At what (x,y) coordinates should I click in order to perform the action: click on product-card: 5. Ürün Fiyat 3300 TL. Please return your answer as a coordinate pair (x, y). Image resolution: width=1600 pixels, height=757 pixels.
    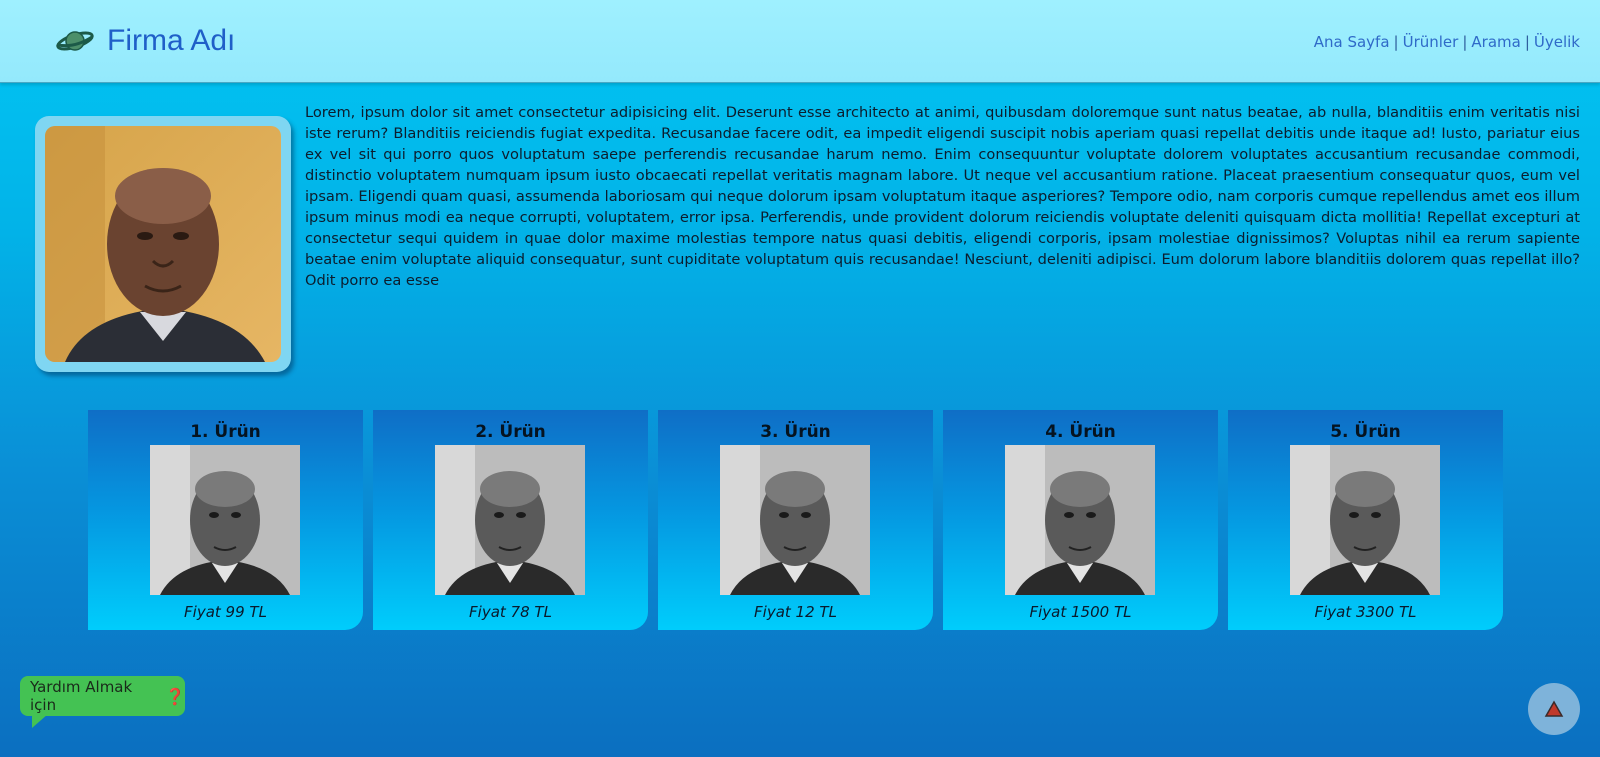
    Looking at the image, I should click on (1365, 520).